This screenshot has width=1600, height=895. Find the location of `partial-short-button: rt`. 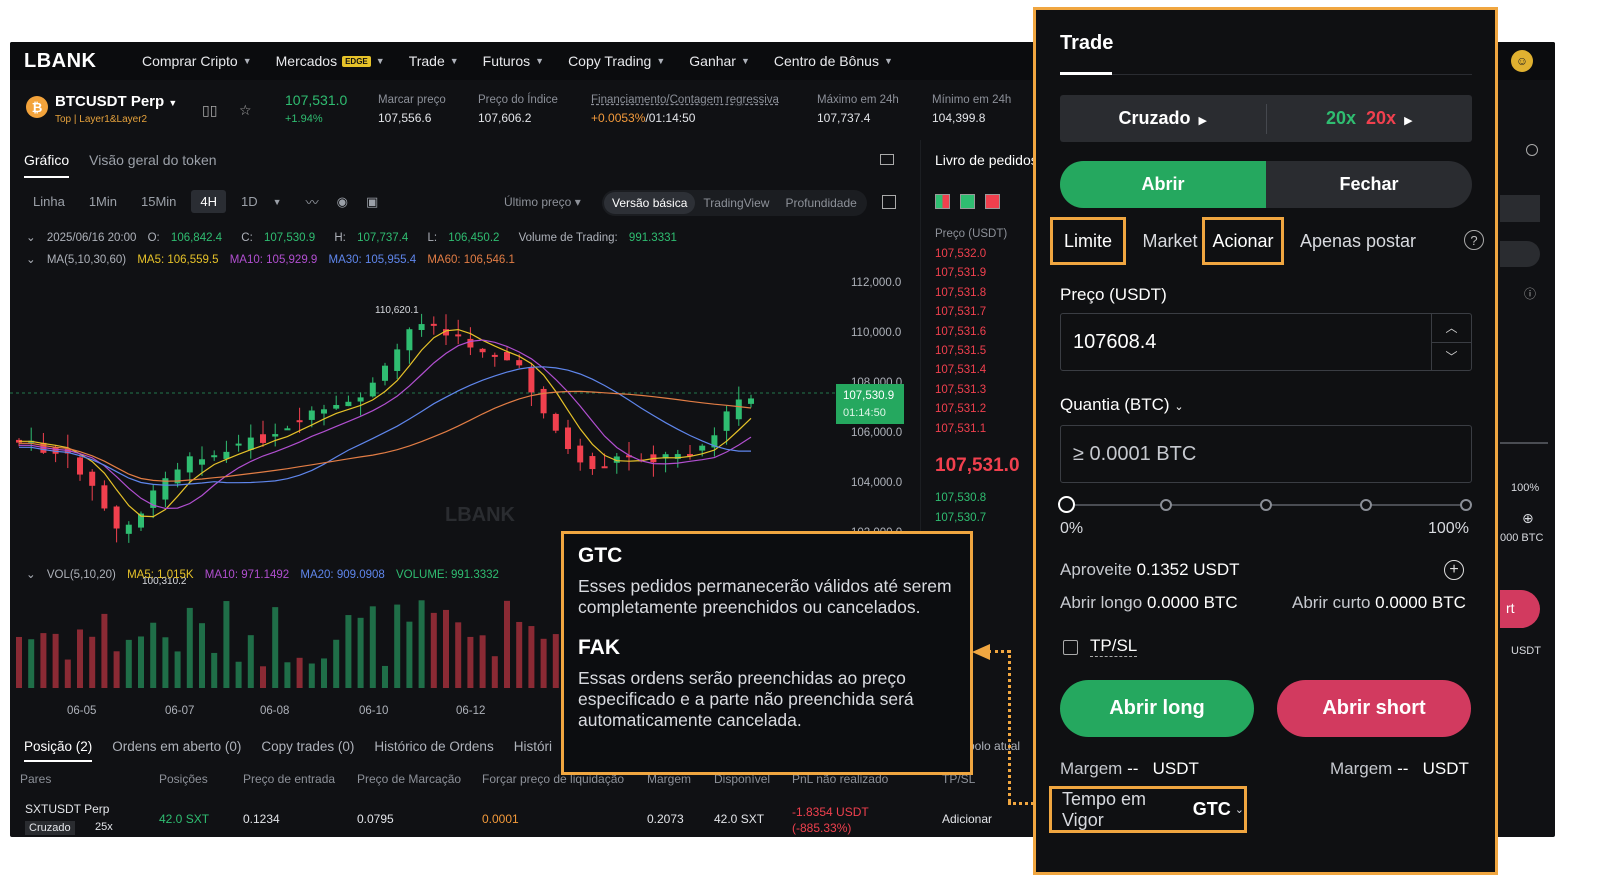

partial-short-button: rt is located at coordinates (1520, 609).